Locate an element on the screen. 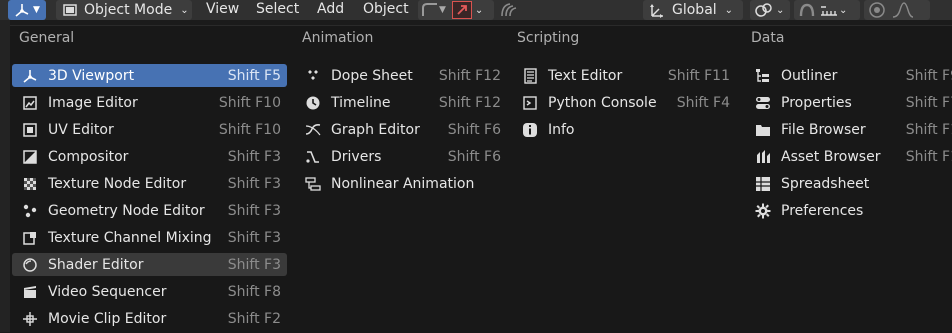  viewport-3d-icon is located at coordinates (30, 76).